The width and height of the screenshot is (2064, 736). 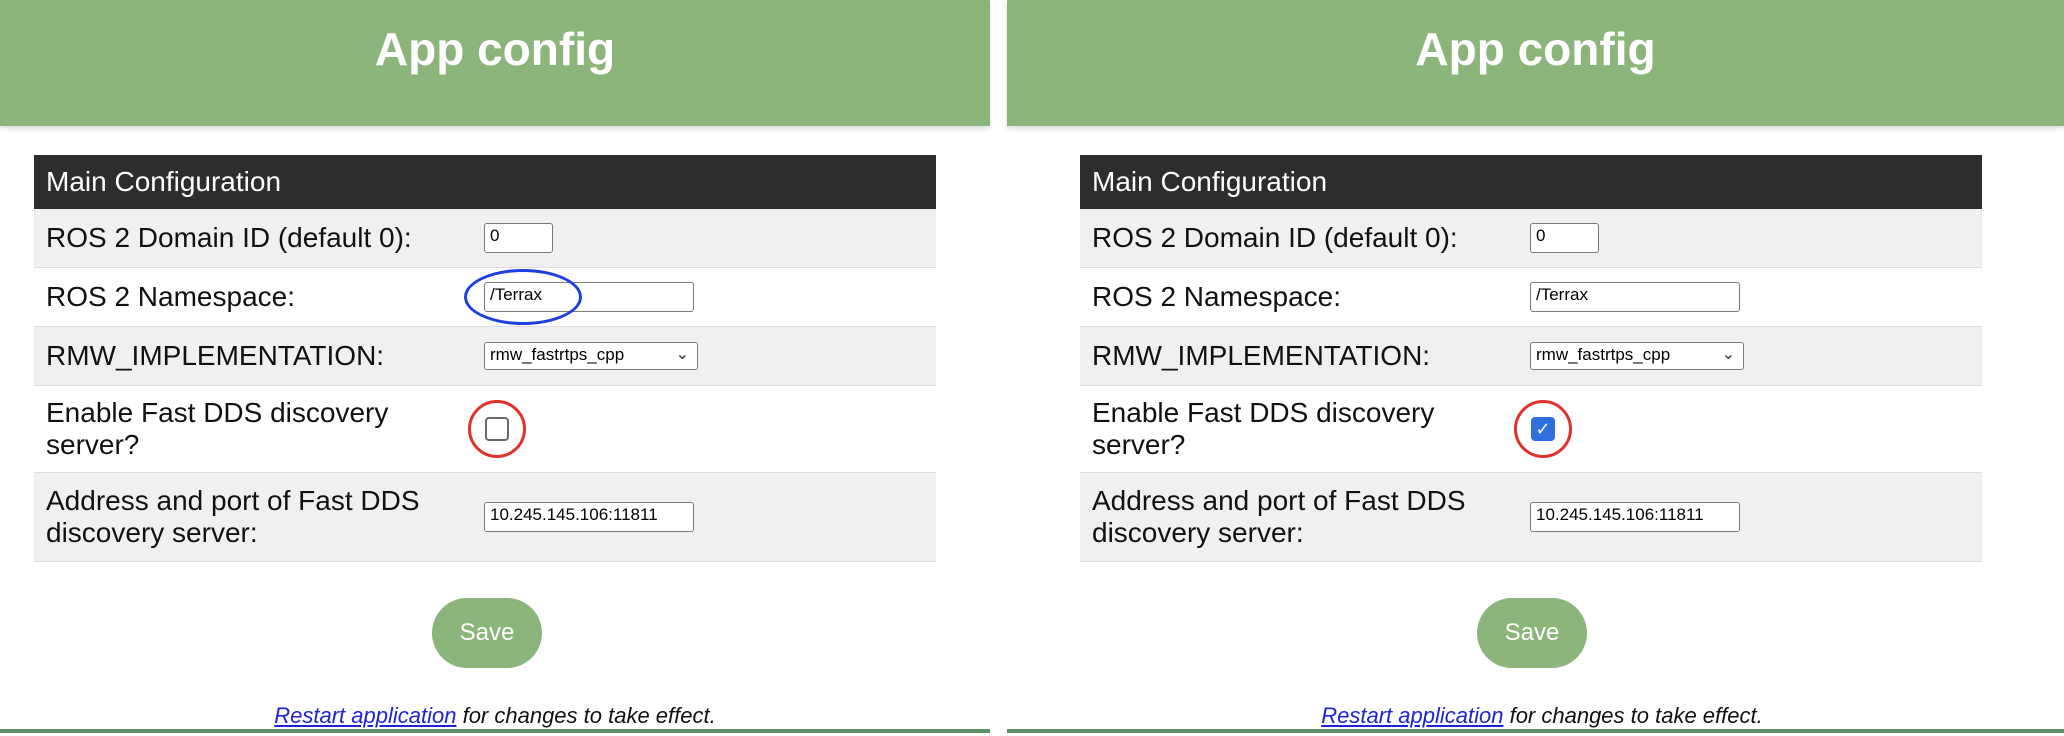 I want to click on highlight-annotation-blue, so click(x=523, y=297).